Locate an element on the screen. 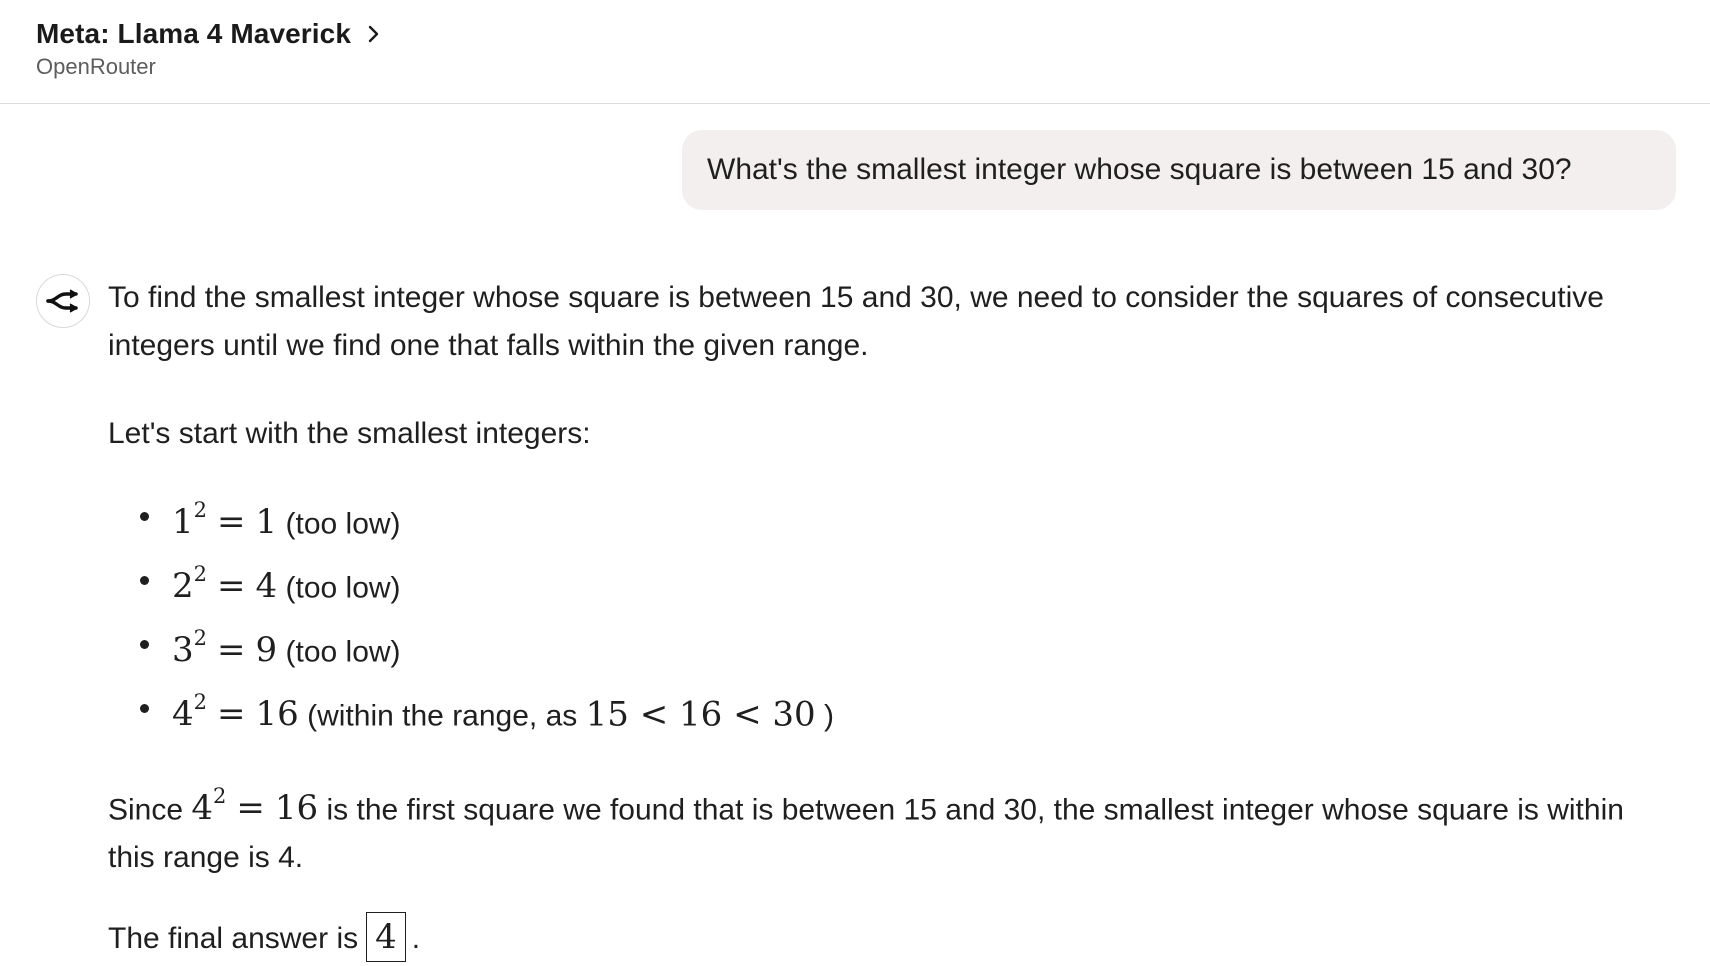 This screenshot has height=966, width=1710. item-note: (within the range, as is located at coordinates (442, 716).